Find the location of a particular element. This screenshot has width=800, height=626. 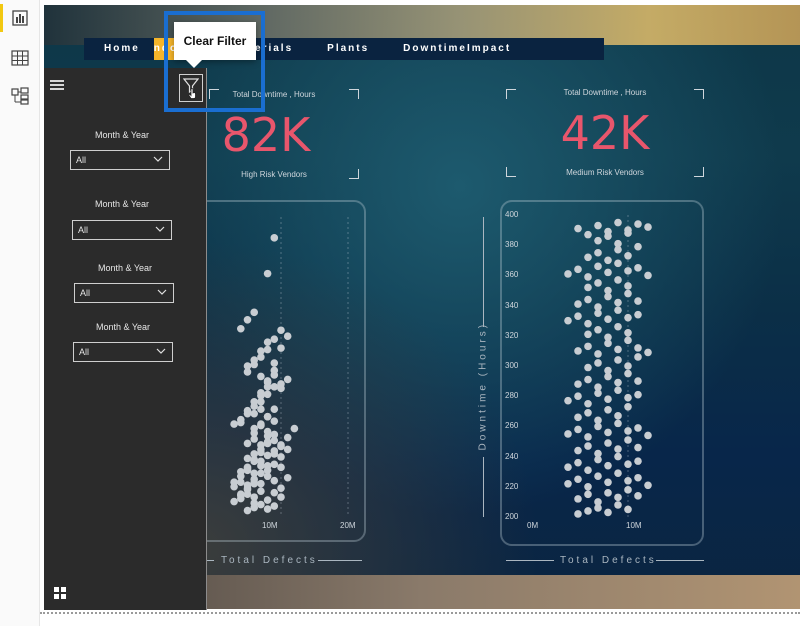

month-year-slicer-4: All is located at coordinates (123, 352).